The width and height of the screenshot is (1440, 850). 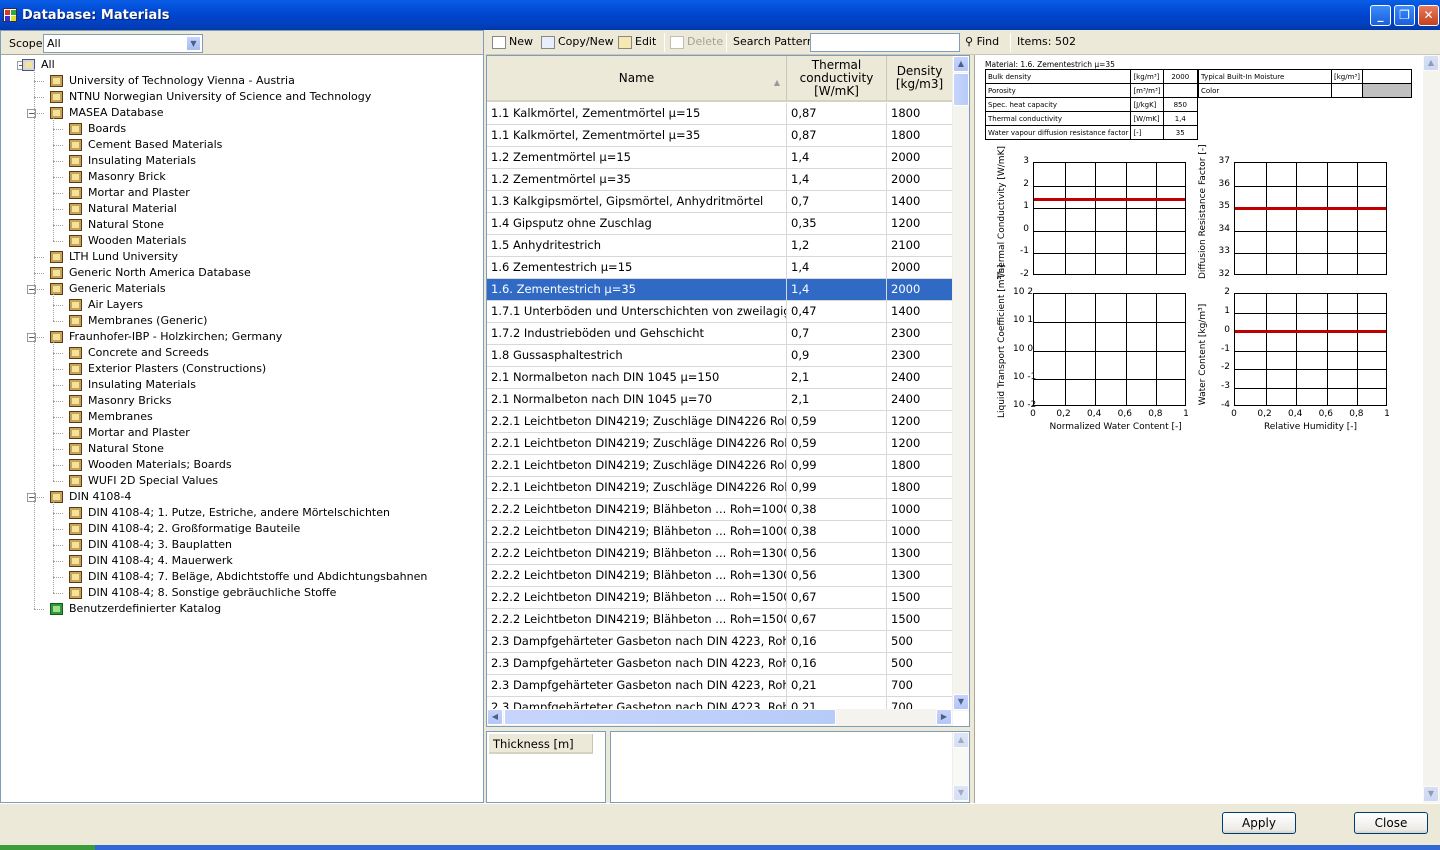 I want to click on table-row: 1.2 Zementmörtel μ=15 1,4 2000, so click(x=720, y=158).